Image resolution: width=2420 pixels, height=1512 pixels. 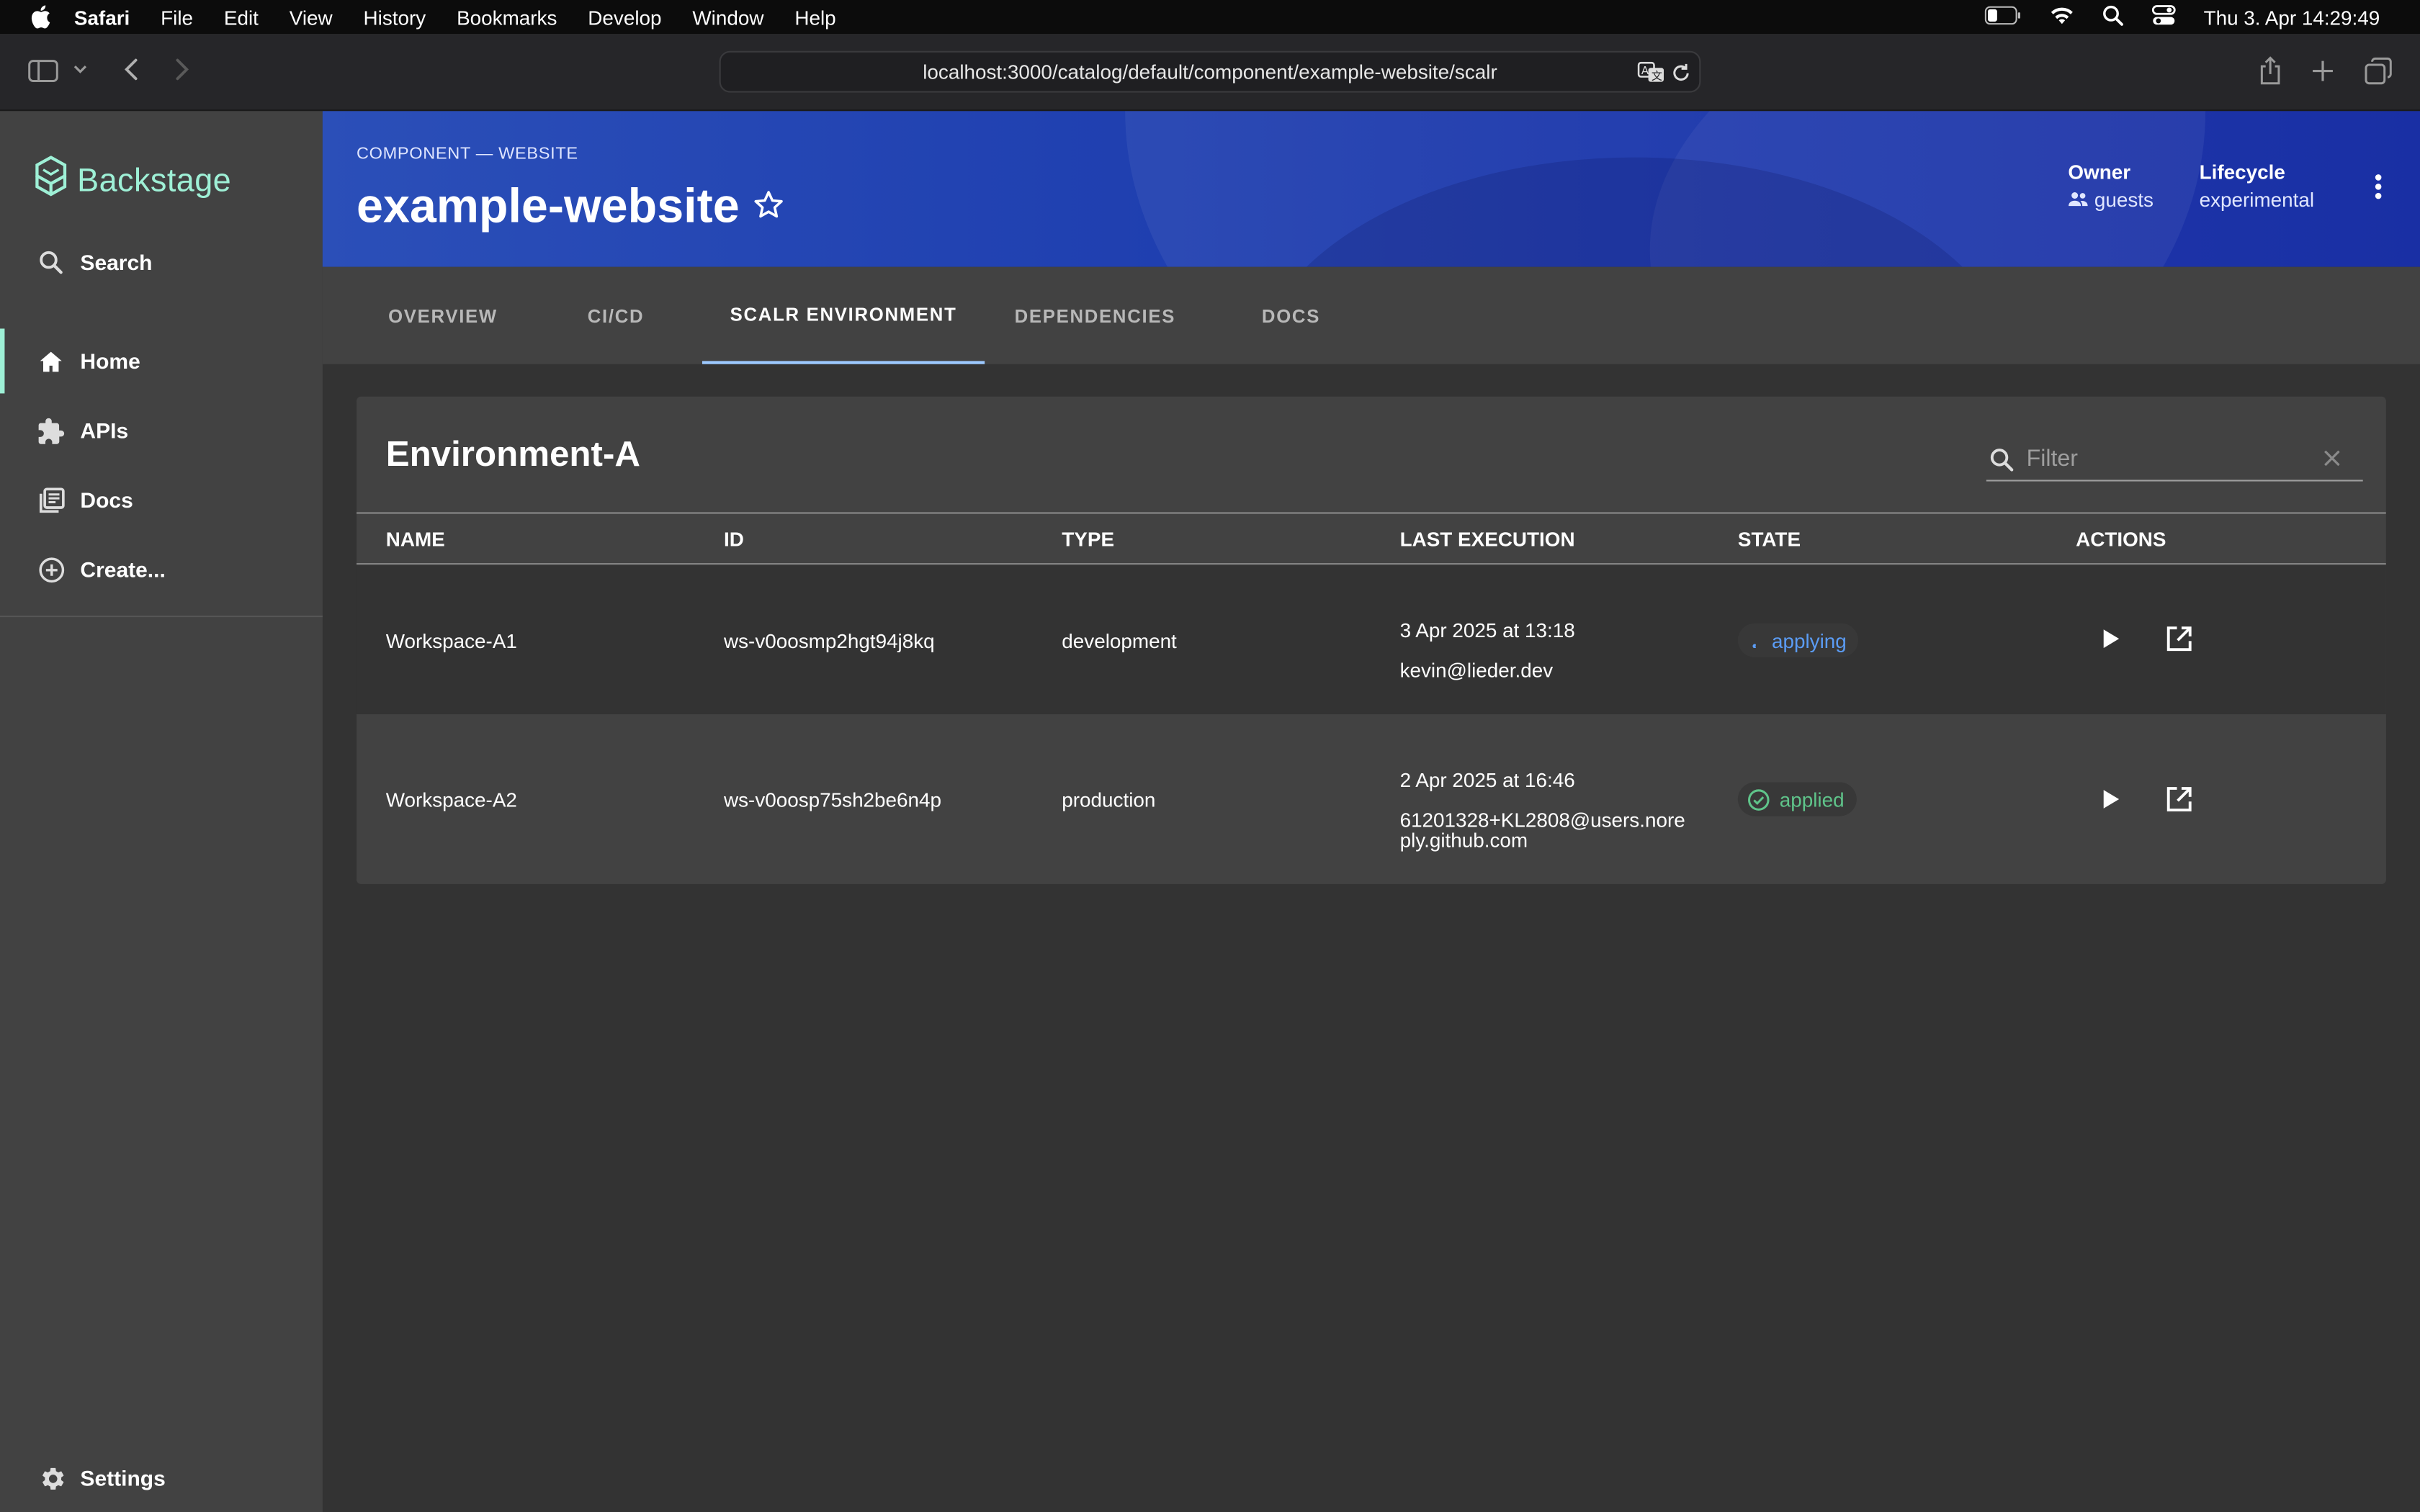 I want to click on tab-overview-icon, so click(x=2379, y=71).